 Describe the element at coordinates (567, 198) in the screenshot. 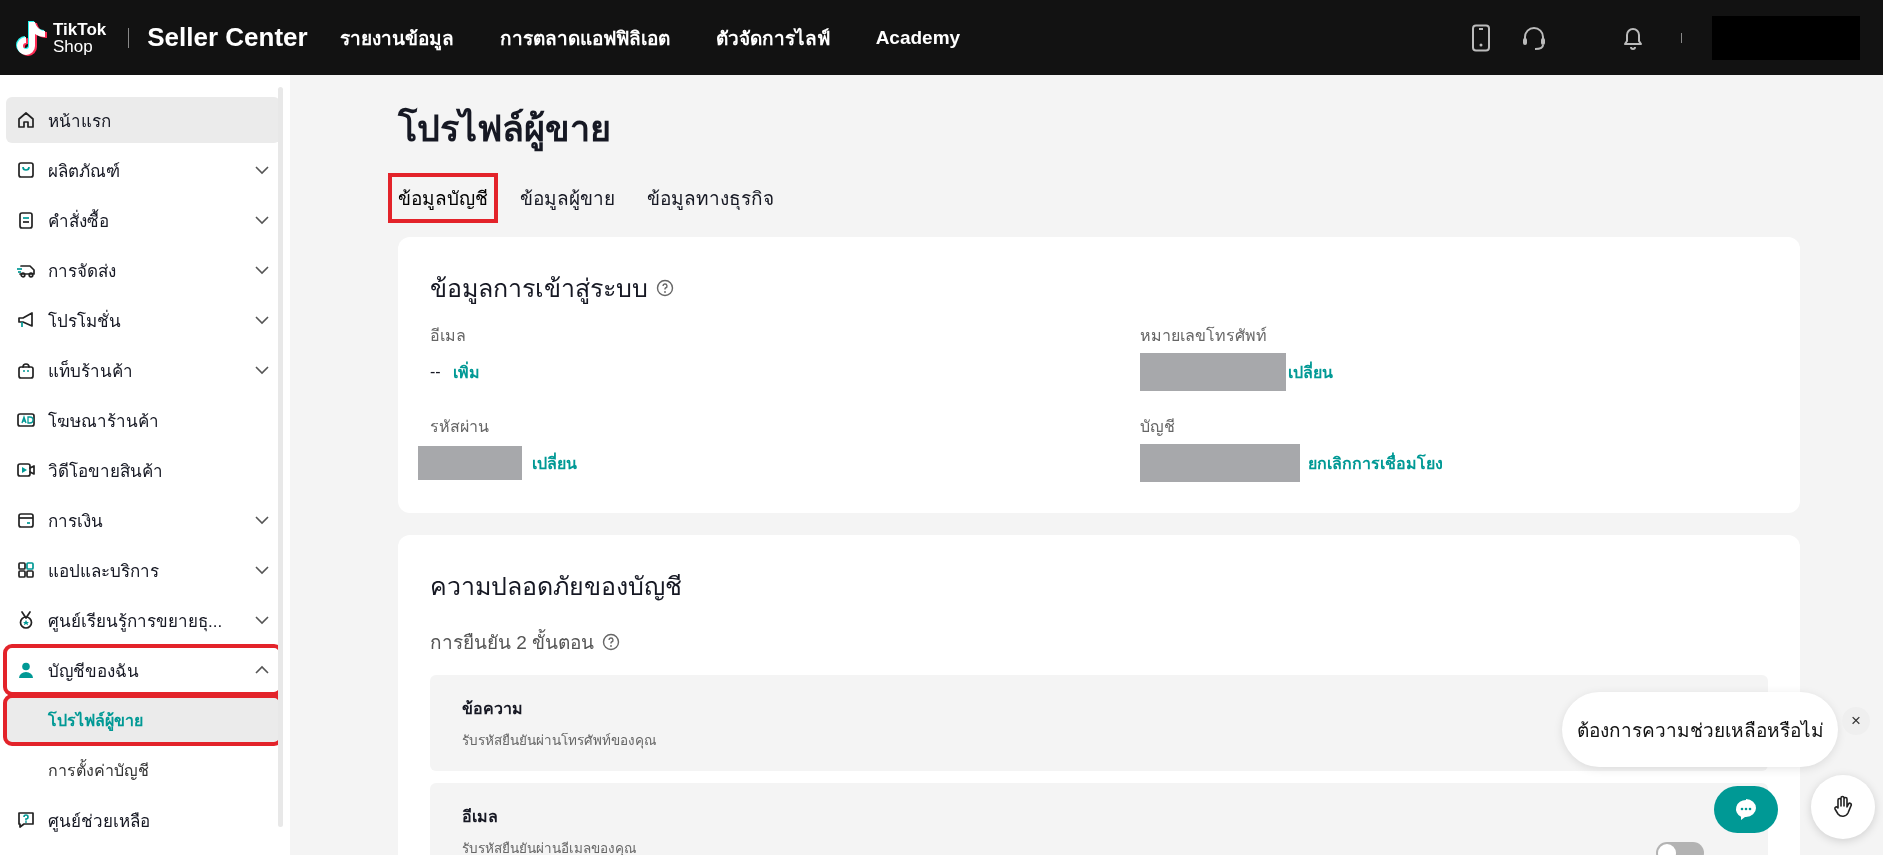

I see `tab: ข้อมูลผู้ขาย` at that location.